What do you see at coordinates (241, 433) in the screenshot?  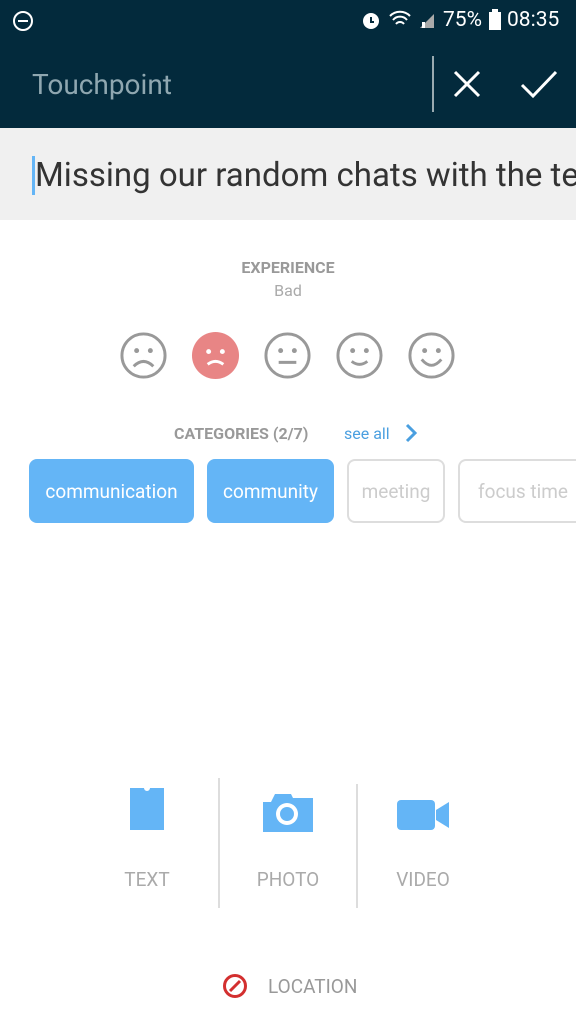 I see `categories-label: CATEGORIES (2/7)` at bounding box center [241, 433].